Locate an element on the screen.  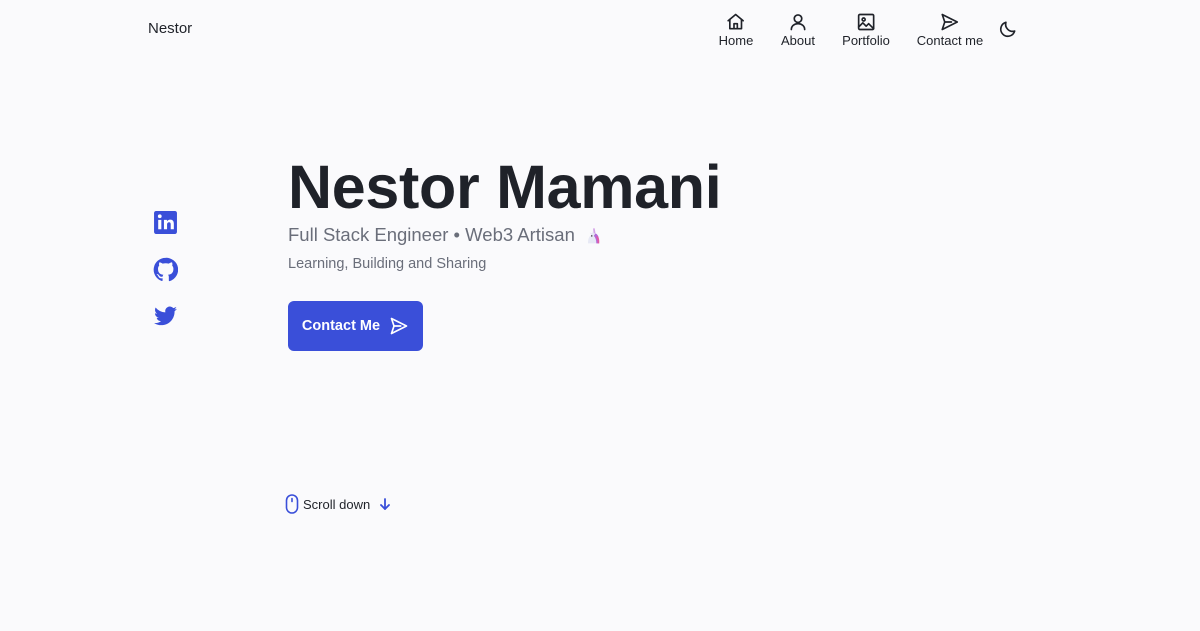
nav-label-contact: Contact me is located at coordinates (950, 40).